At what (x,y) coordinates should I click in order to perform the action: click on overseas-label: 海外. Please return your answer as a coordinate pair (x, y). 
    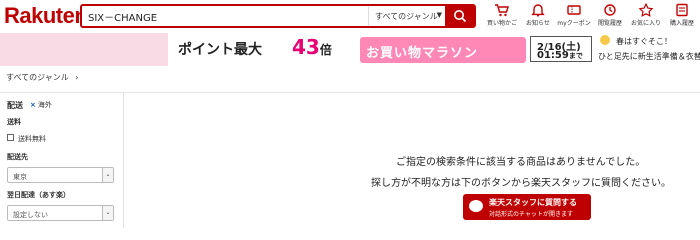
    Looking at the image, I should click on (44, 105).